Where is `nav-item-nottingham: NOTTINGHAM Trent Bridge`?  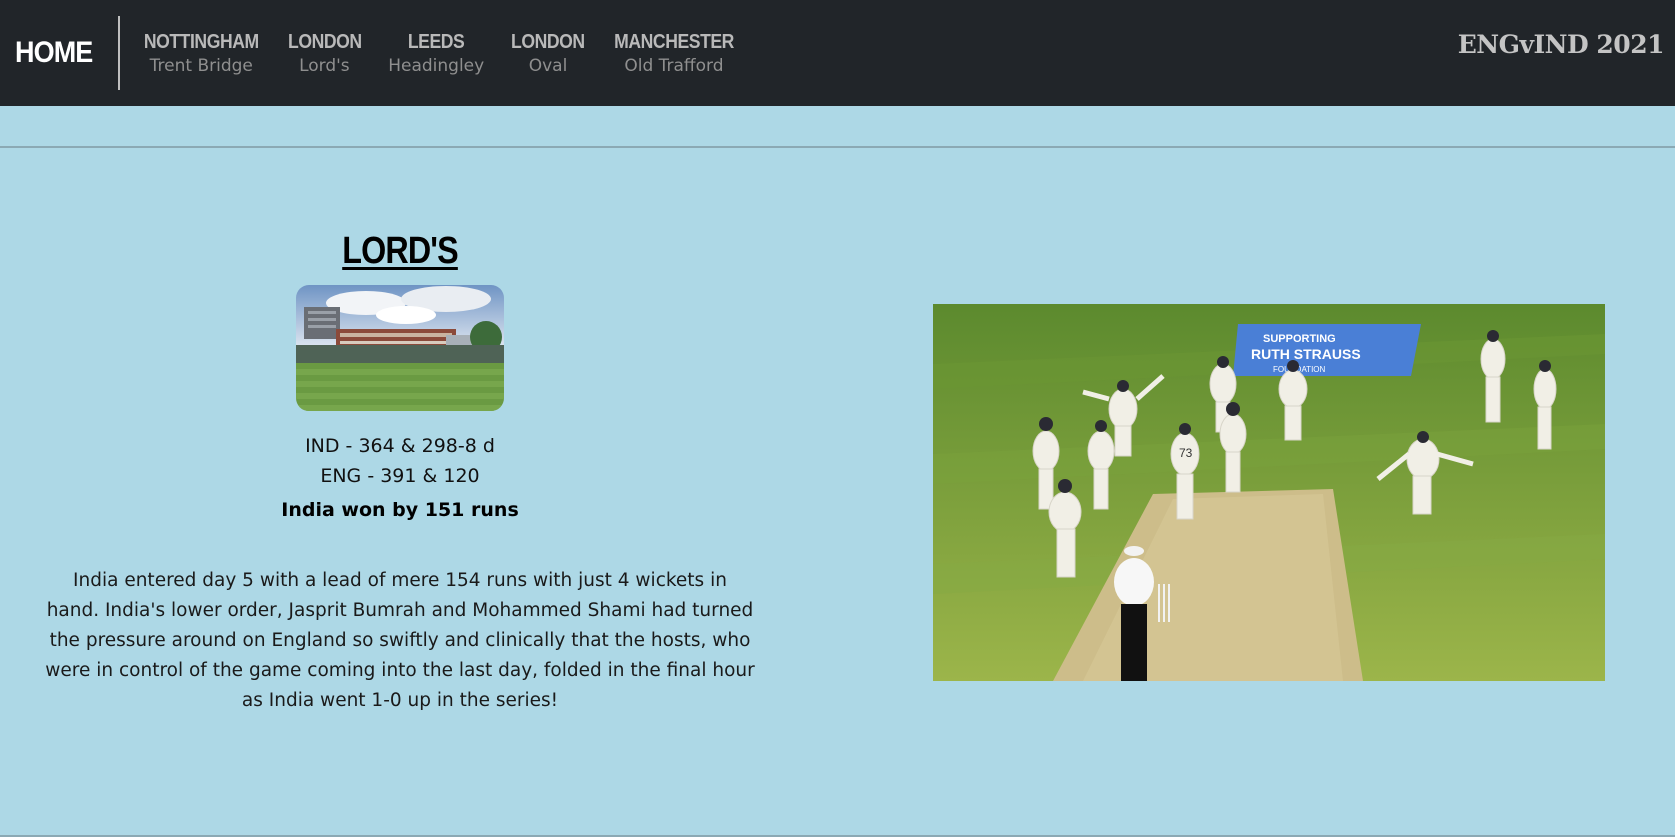 nav-item-nottingham: NOTTINGHAM Trent Bridge is located at coordinates (201, 53).